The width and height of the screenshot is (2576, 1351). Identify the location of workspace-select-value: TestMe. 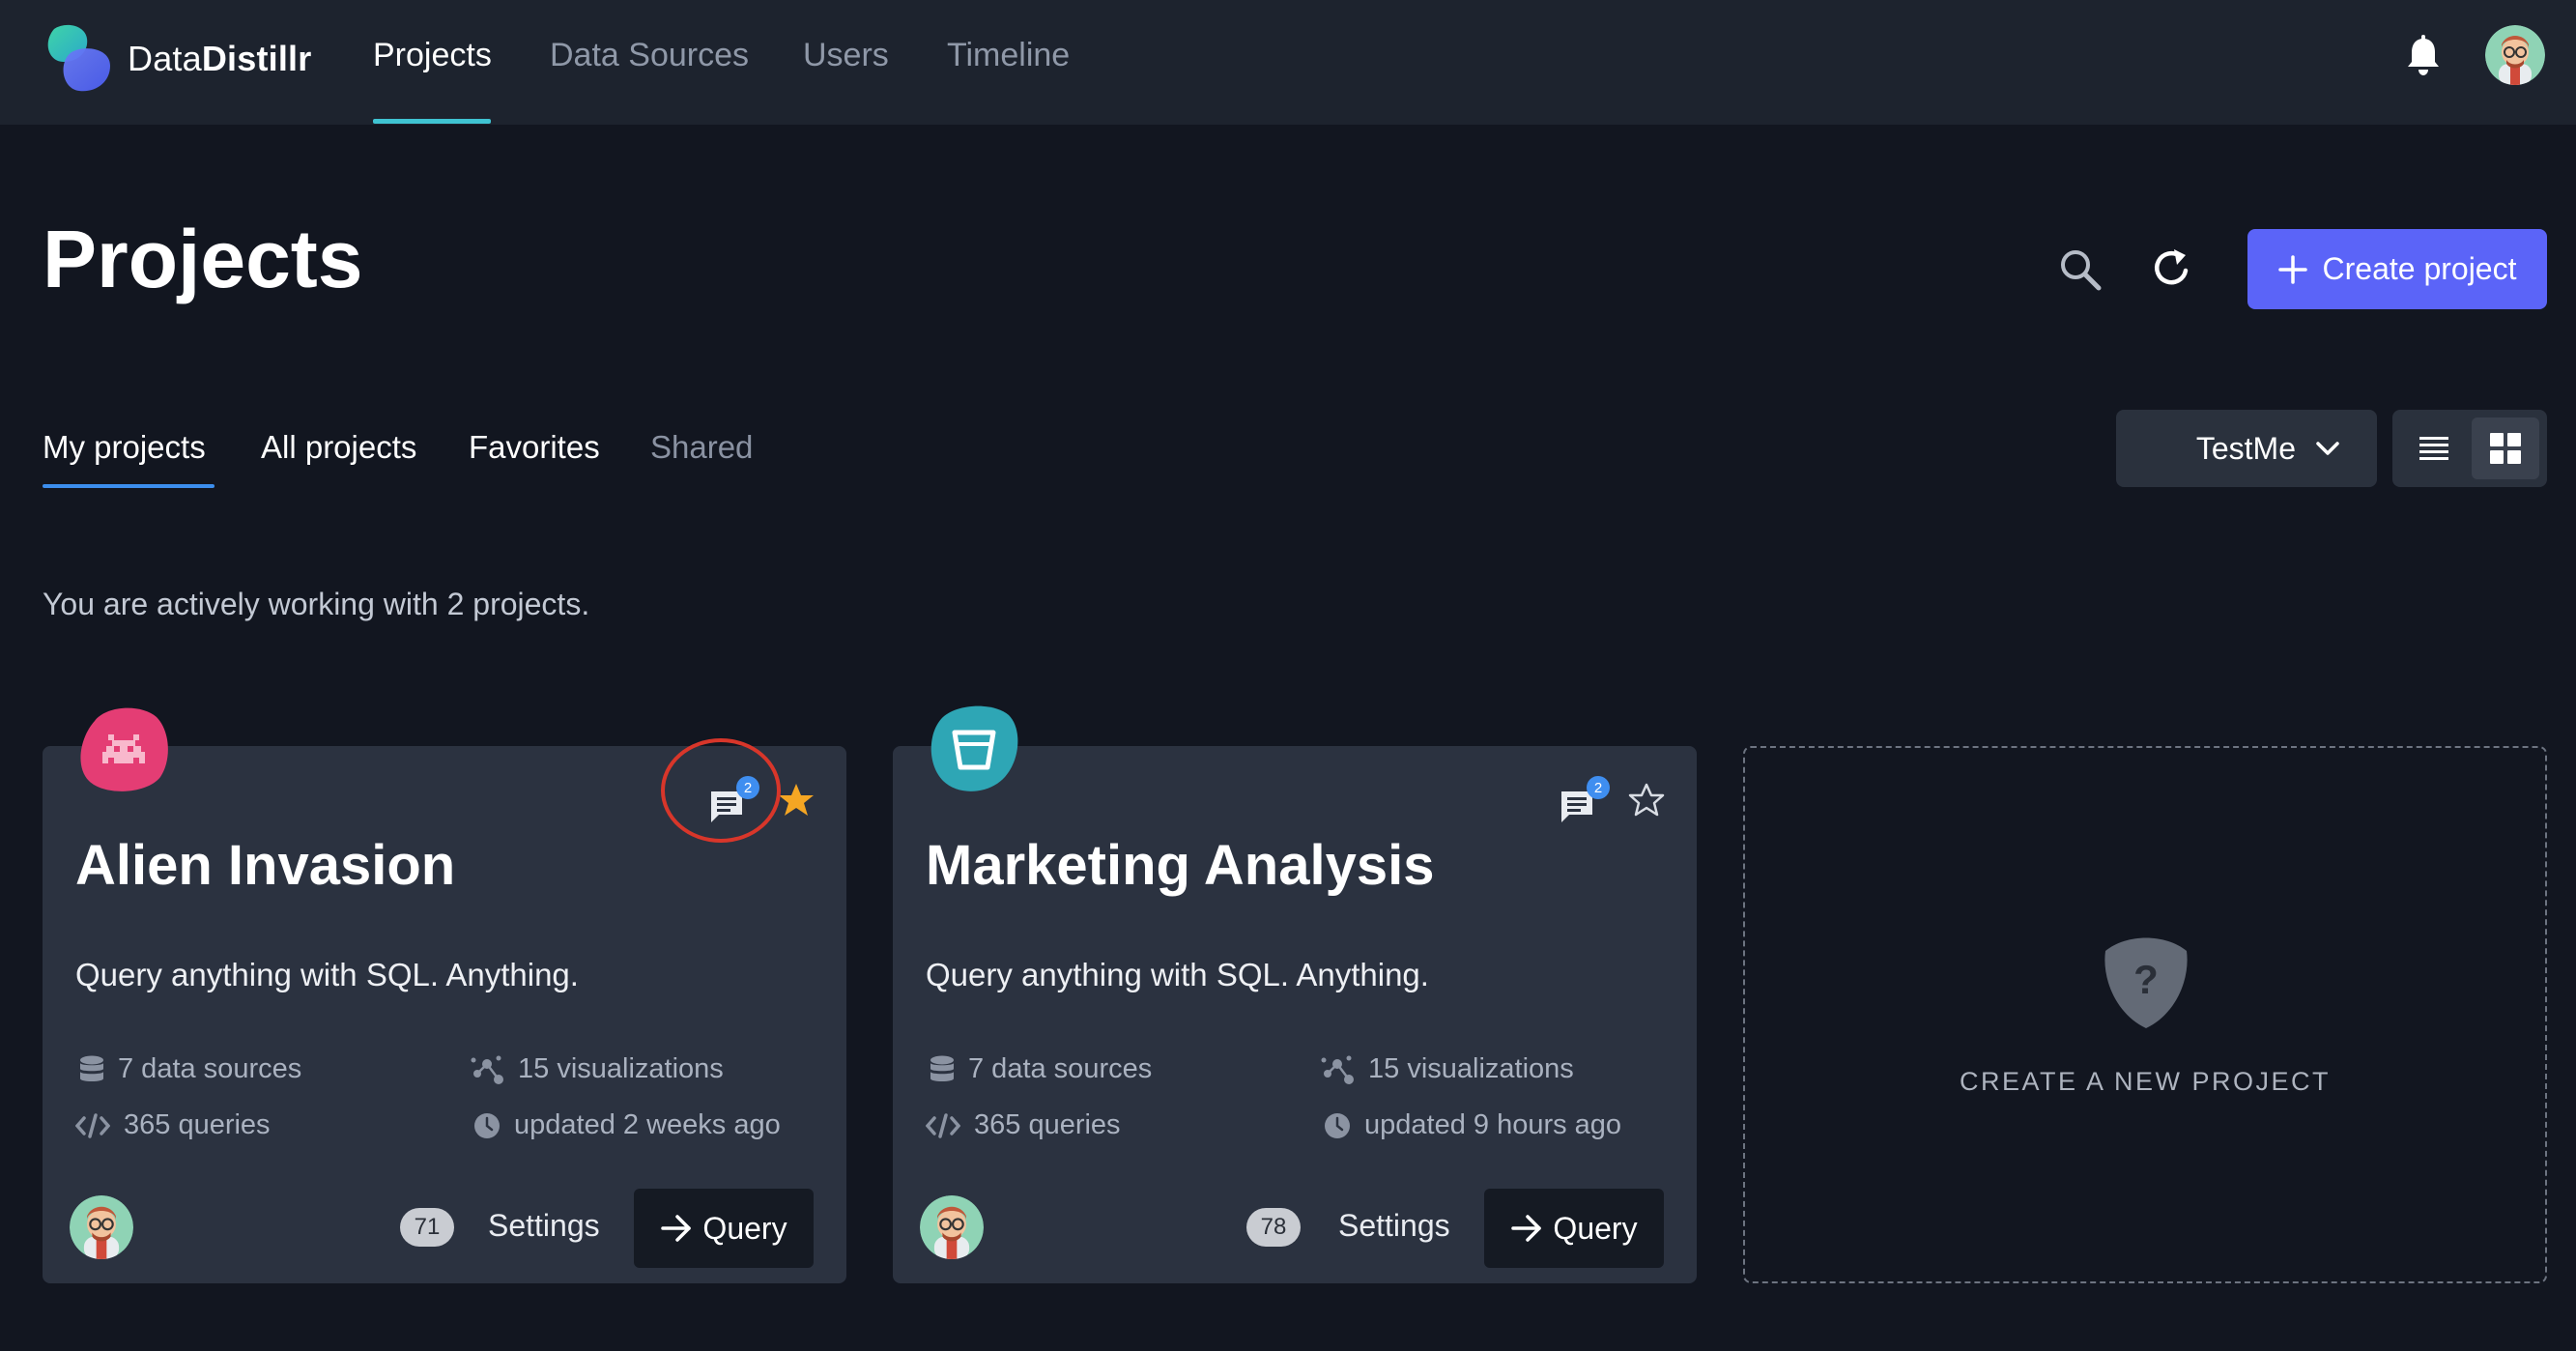
(2246, 448).